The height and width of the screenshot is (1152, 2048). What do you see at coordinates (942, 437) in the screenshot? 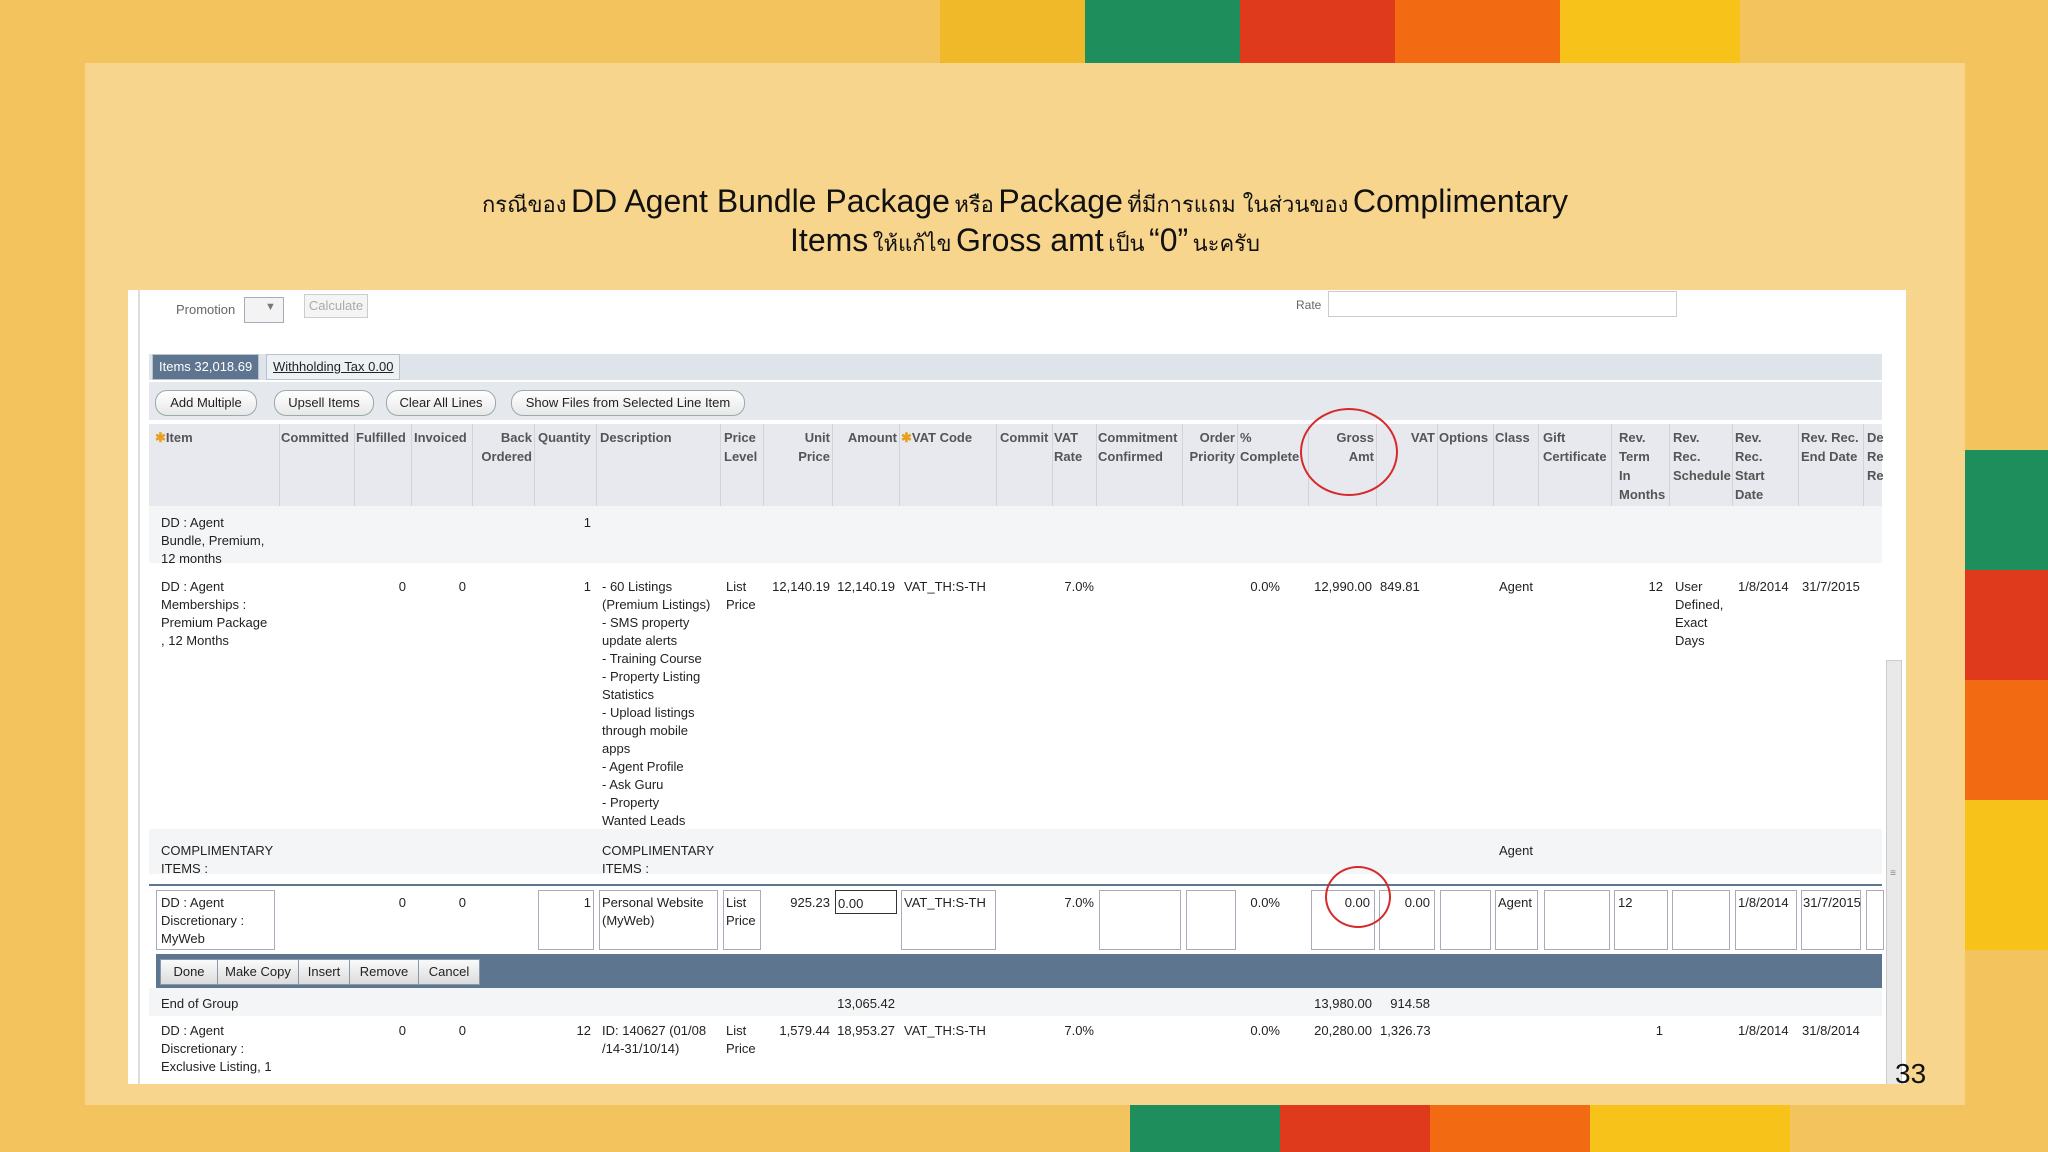
I see `header-text: VAT Code` at bounding box center [942, 437].